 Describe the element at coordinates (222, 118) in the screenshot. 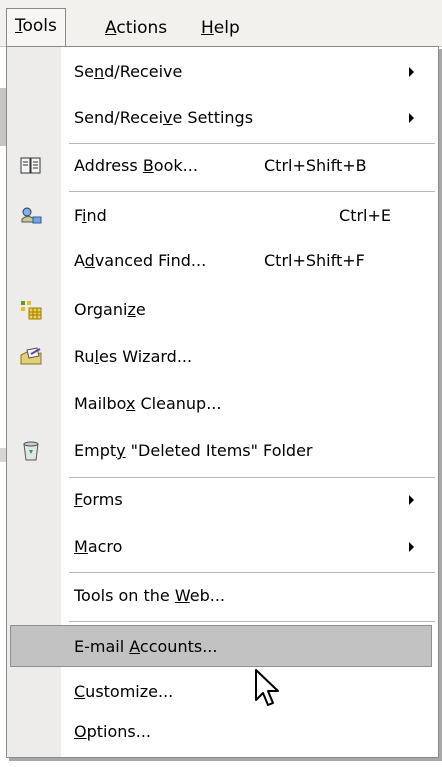

I see `menu-item-send-receive-settings: Send/Receive Settings` at that location.